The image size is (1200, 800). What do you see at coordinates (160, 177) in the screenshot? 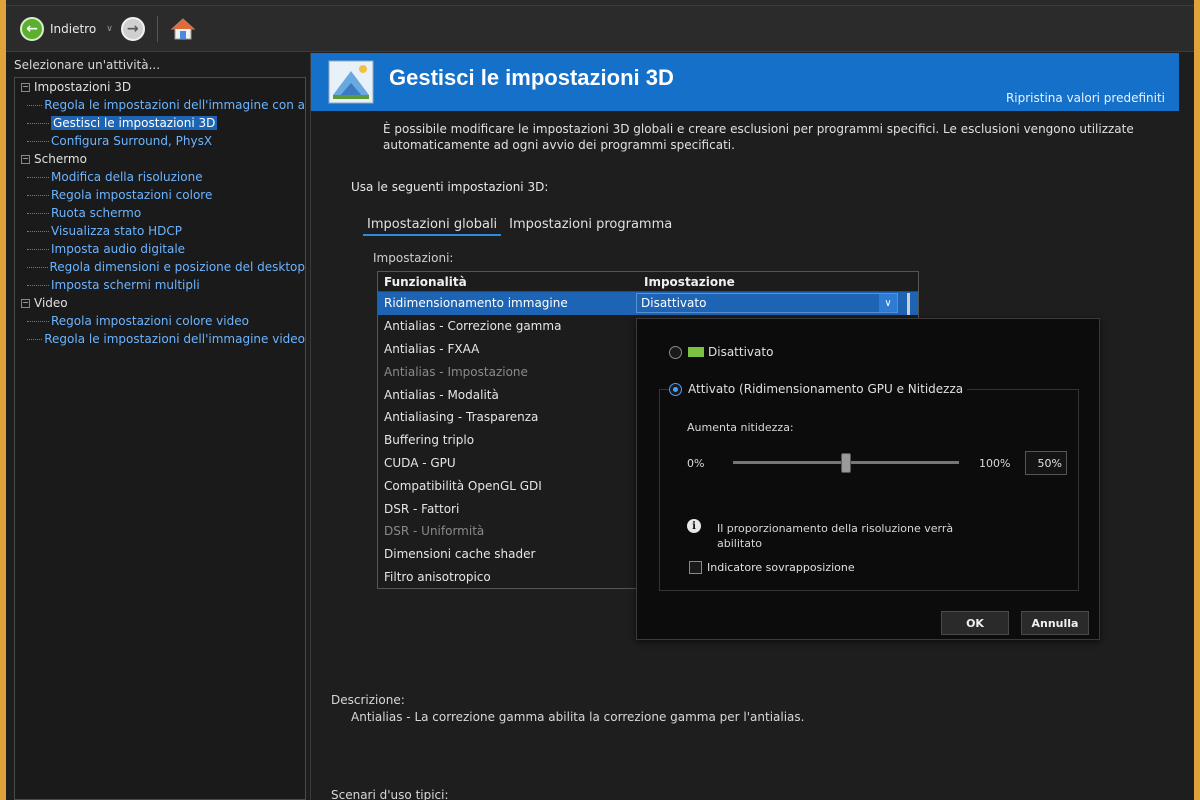
I see `tree-item-resolution: Modifica della risoluzione` at bounding box center [160, 177].